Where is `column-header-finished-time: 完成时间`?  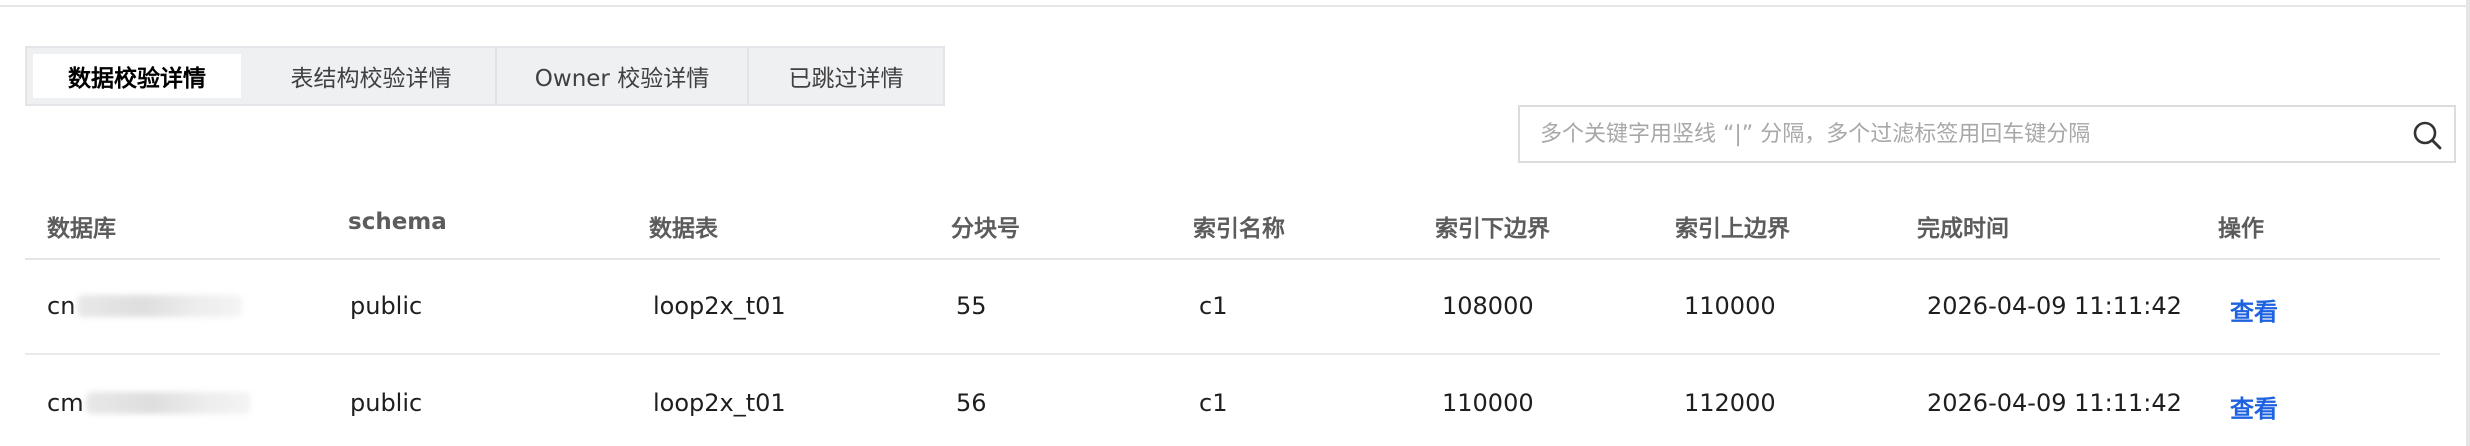 column-header-finished-time: 完成时间 is located at coordinates (1963, 229).